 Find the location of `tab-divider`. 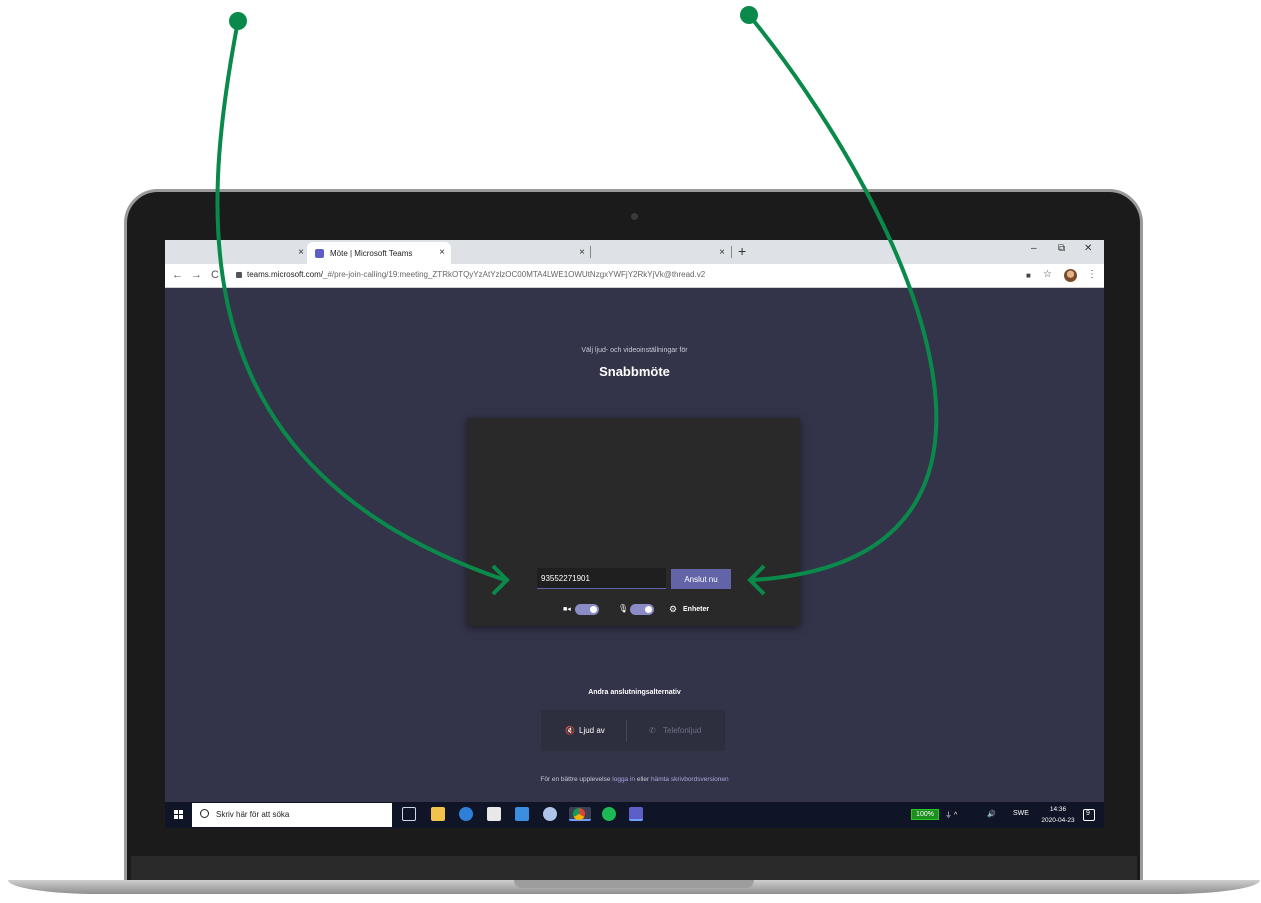

tab-divider is located at coordinates (731, 252).